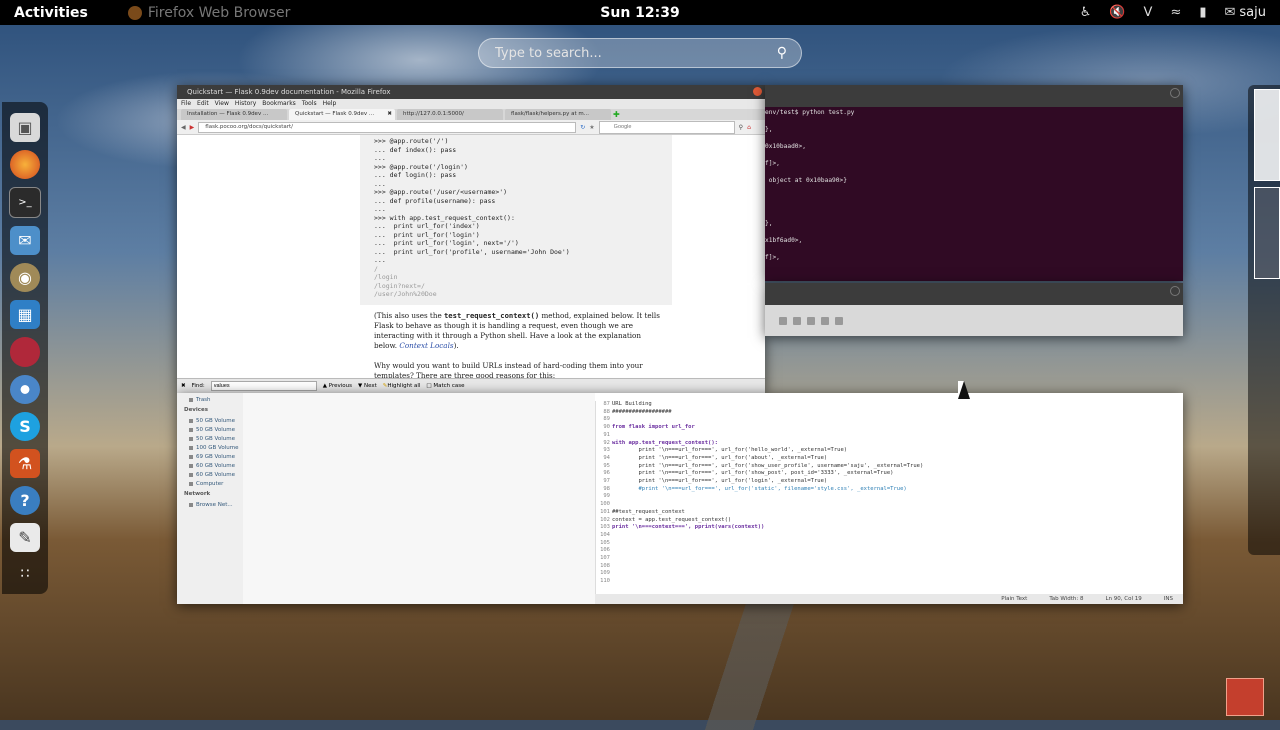 Image resolution: width=1280 pixels, height=730 pixels. What do you see at coordinates (1246, 12) in the screenshot?
I see `user-menu: ✉ saju` at bounding box center [1246, 12].